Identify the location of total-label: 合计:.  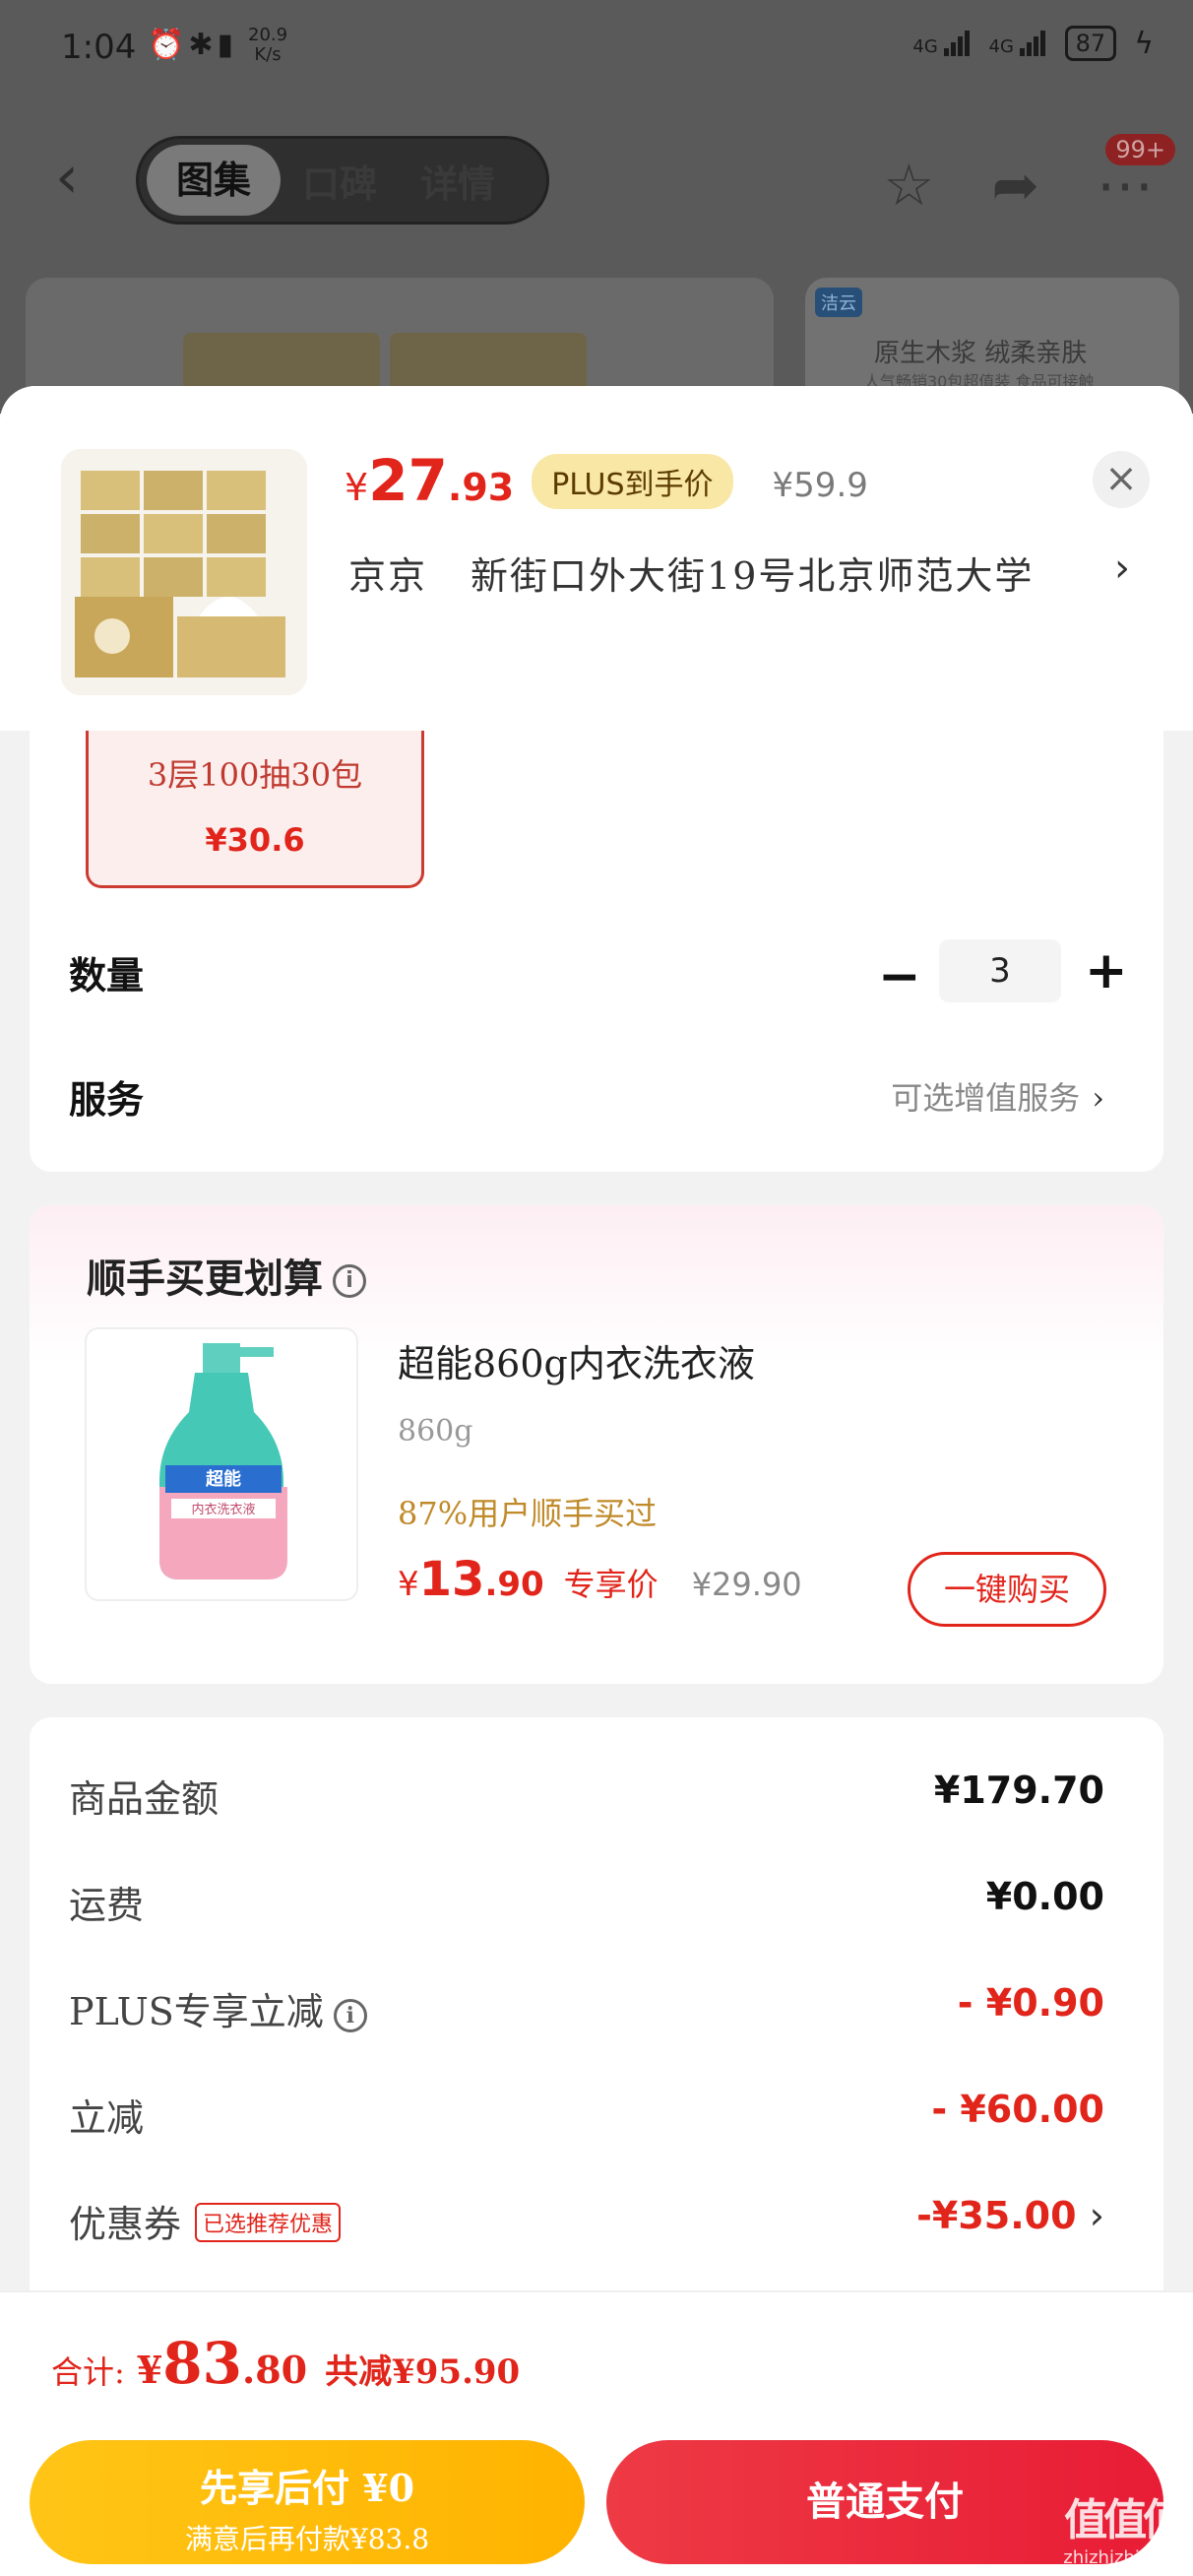
(88, 2372).